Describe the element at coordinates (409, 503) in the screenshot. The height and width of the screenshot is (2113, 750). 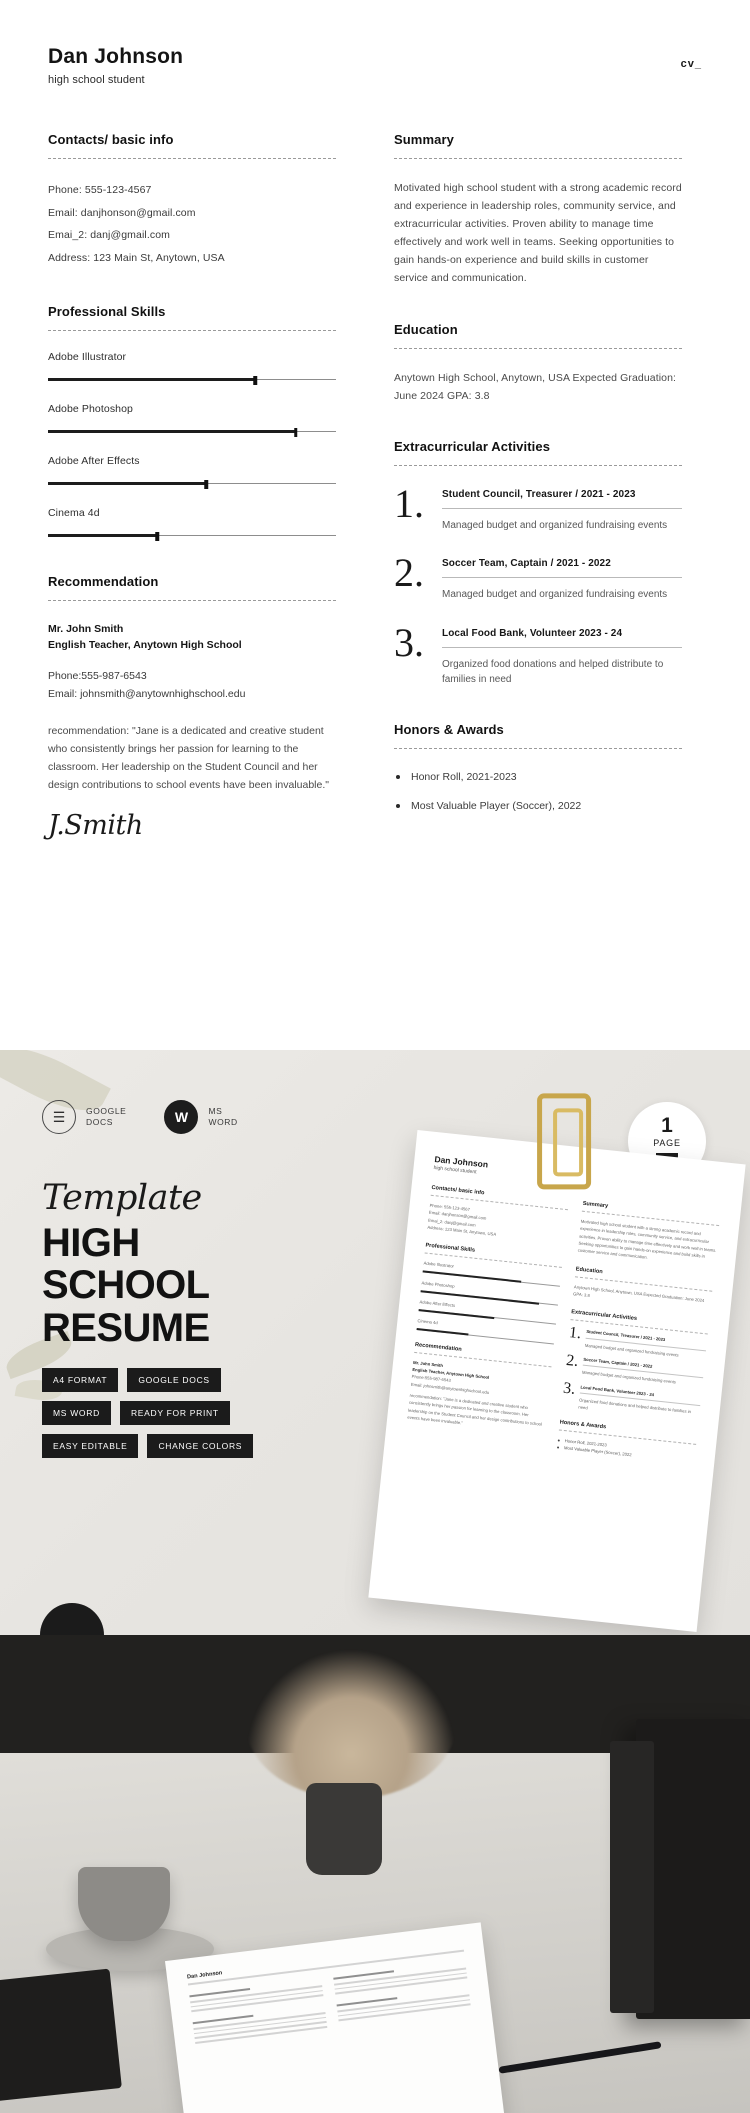
I see `activity-number: 1.` at that location.